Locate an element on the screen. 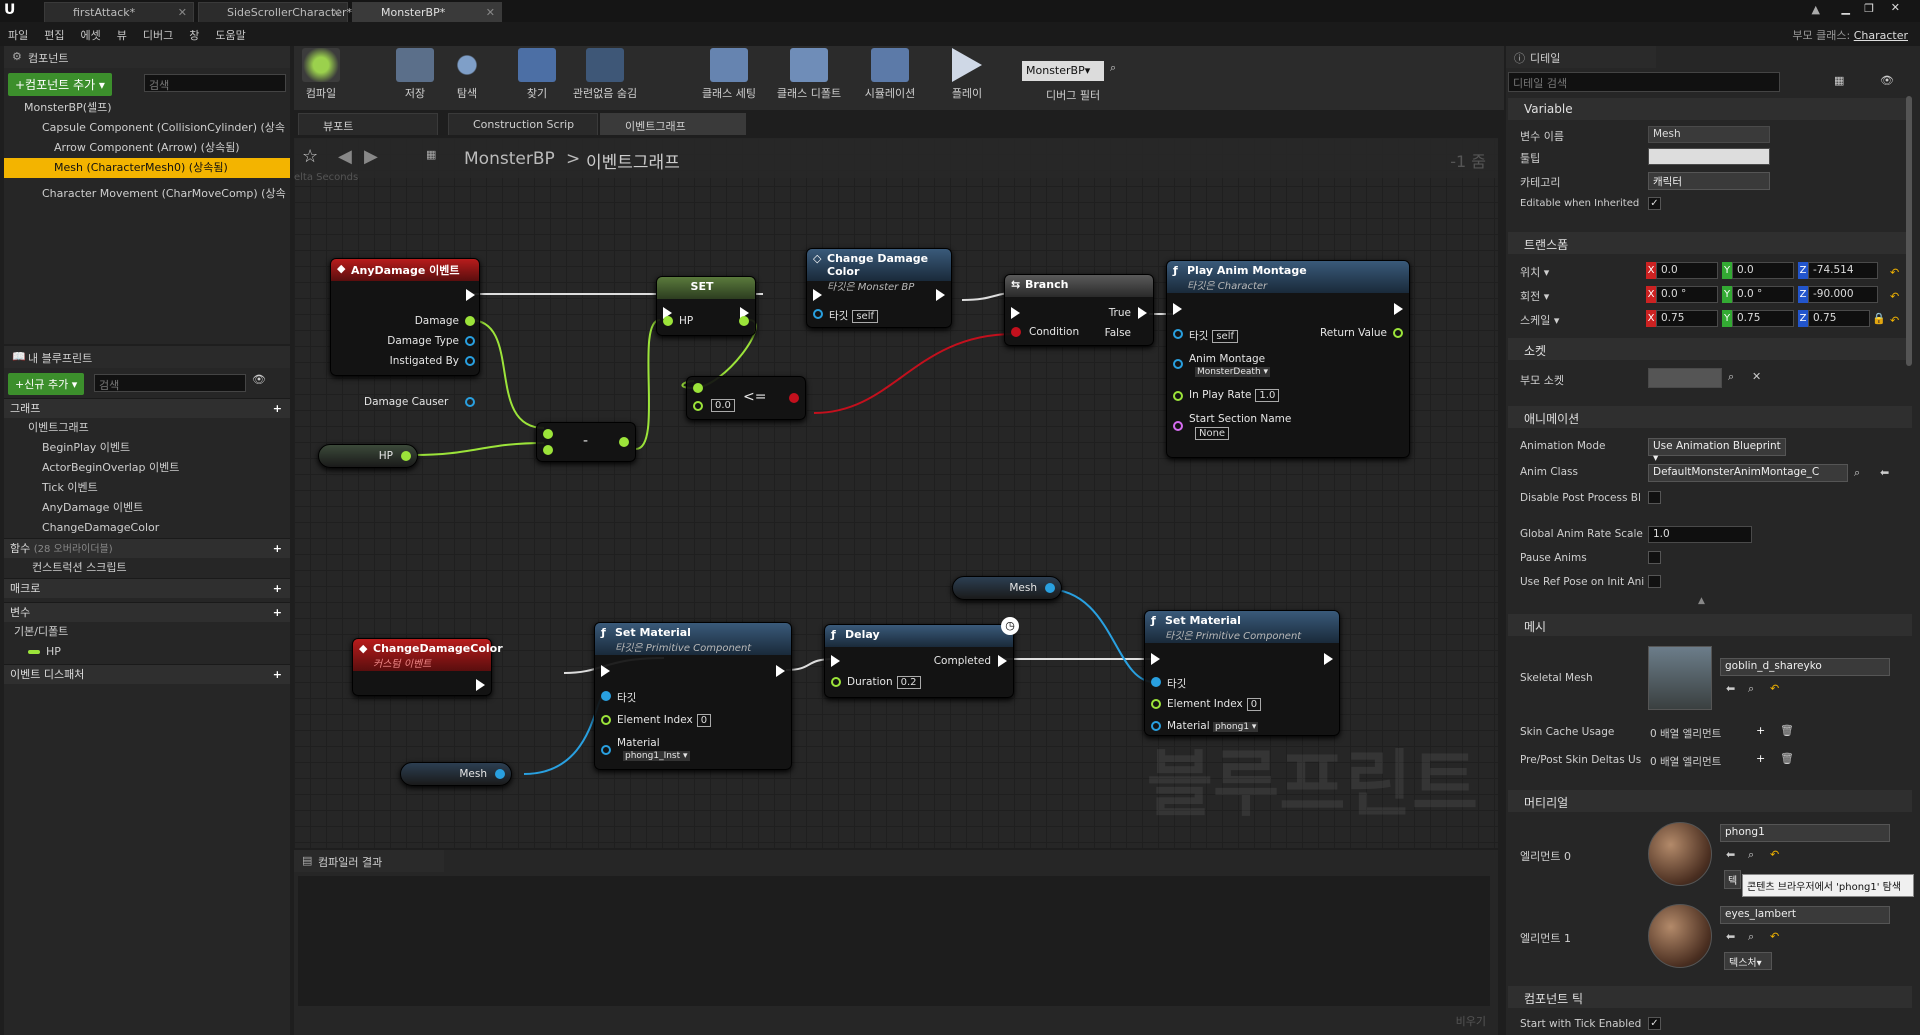 Image resolution: width=1920 pixels, height=1035 pixels. menu-edit: 편집 is located at coordinates (54, 35).